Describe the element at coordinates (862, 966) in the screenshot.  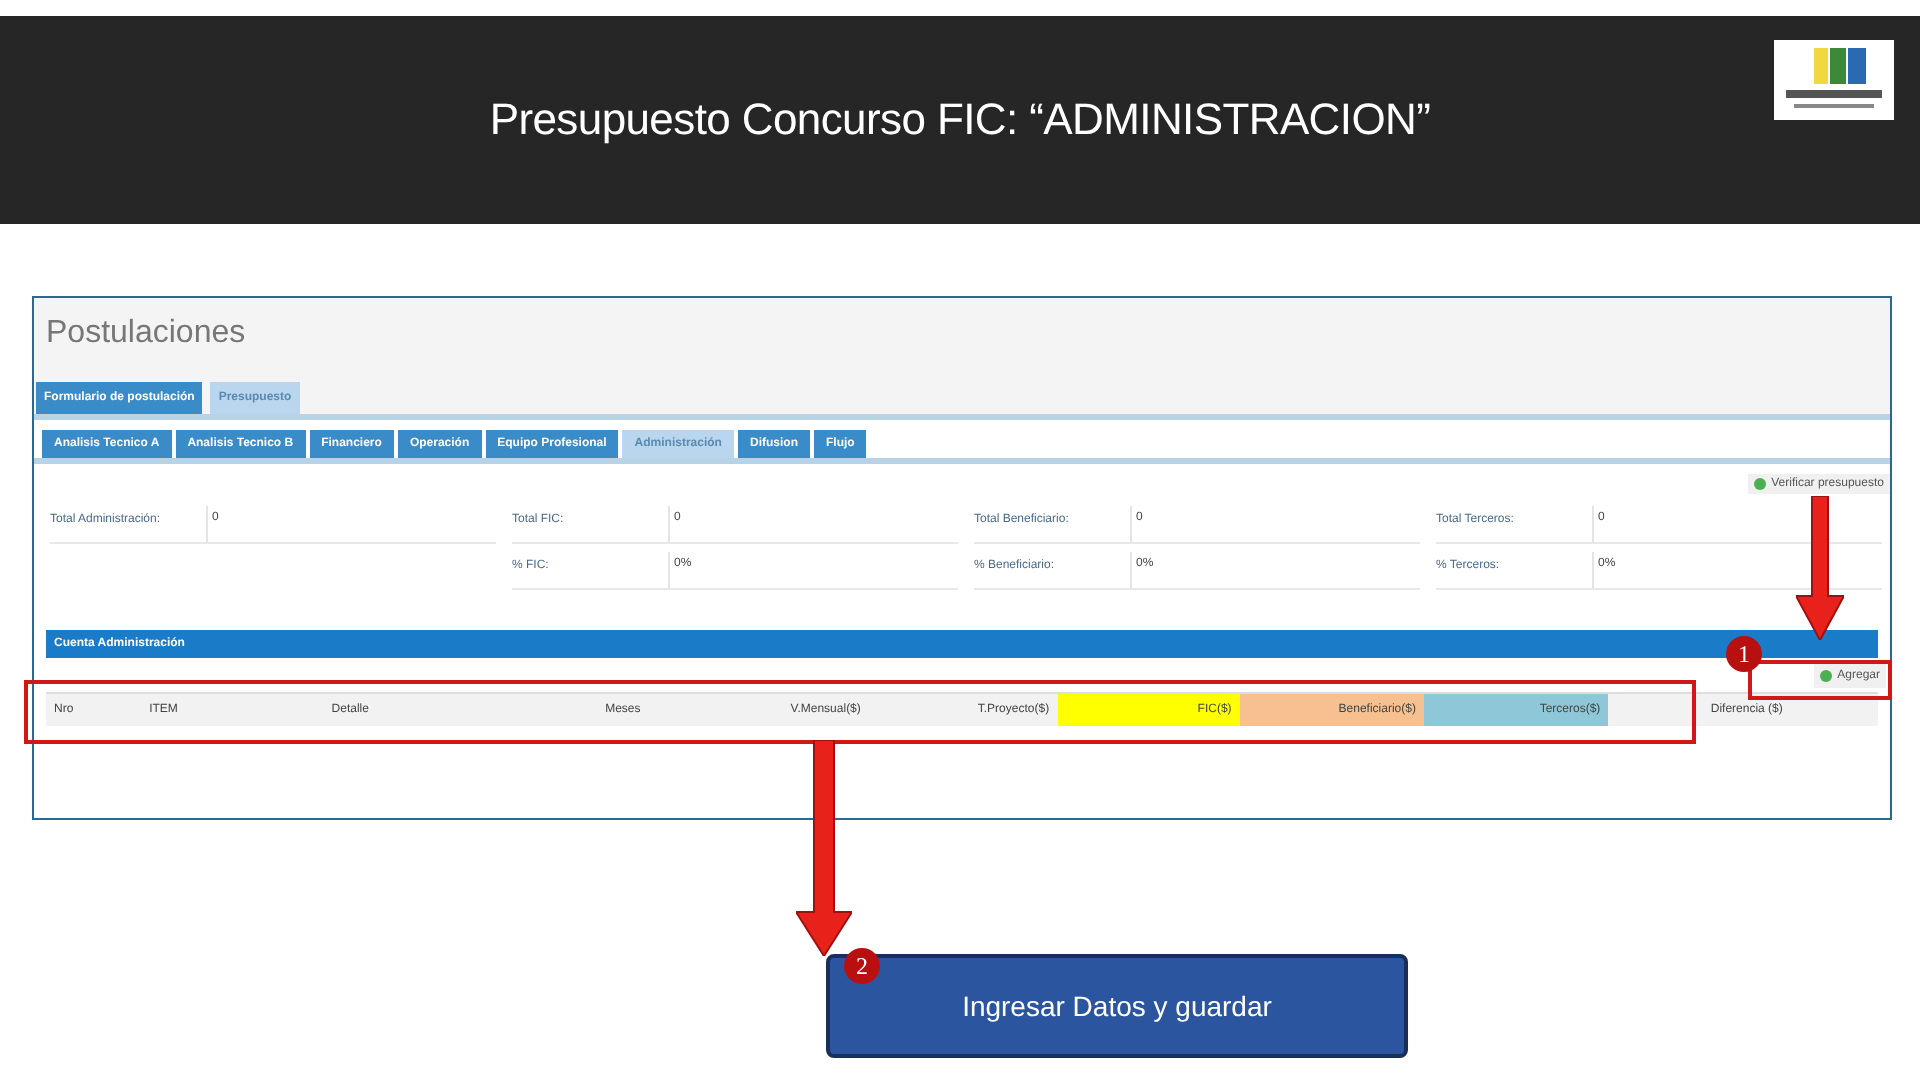
I see `number-badge: 2` at that location.